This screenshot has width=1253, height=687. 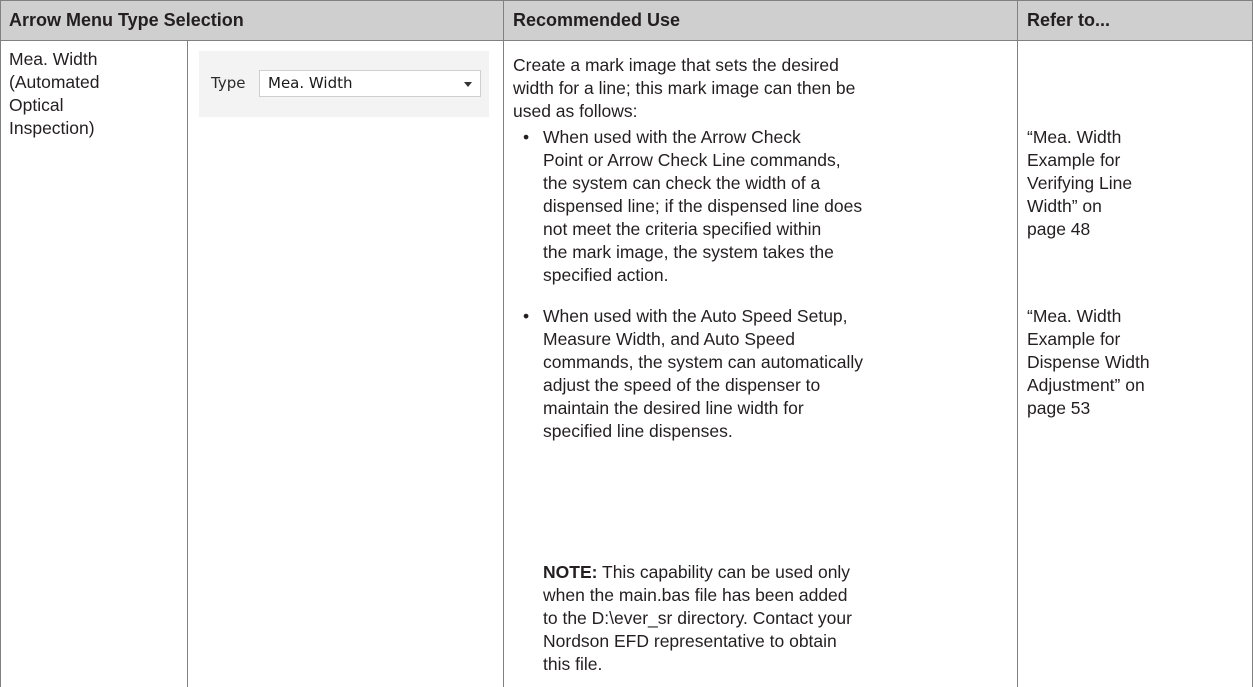 What do you see at coordinates (690, 641) in the screenshot?
I see `note-line: Nordson EFD representative to obtain` at bounding box center [690, 641].